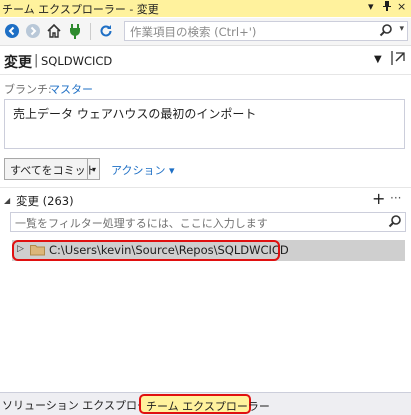 This screenshot has height=415, width=411. What do you see at coordinates (12, 31) in the screenshot?
I see `back-icon` at bounding box center [12, 31].